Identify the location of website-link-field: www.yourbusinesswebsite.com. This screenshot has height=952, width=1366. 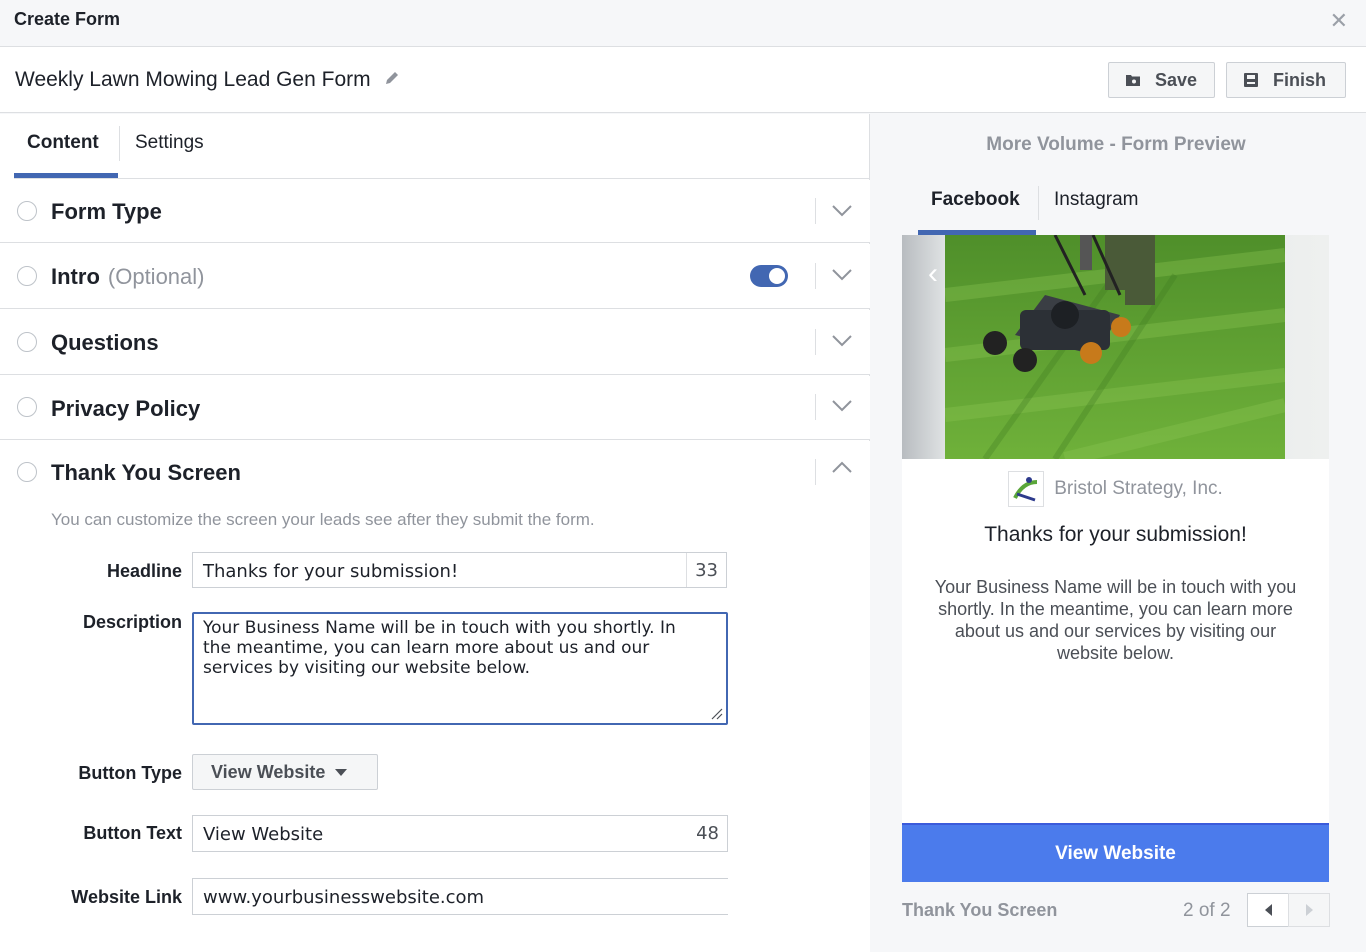
(460, 896).